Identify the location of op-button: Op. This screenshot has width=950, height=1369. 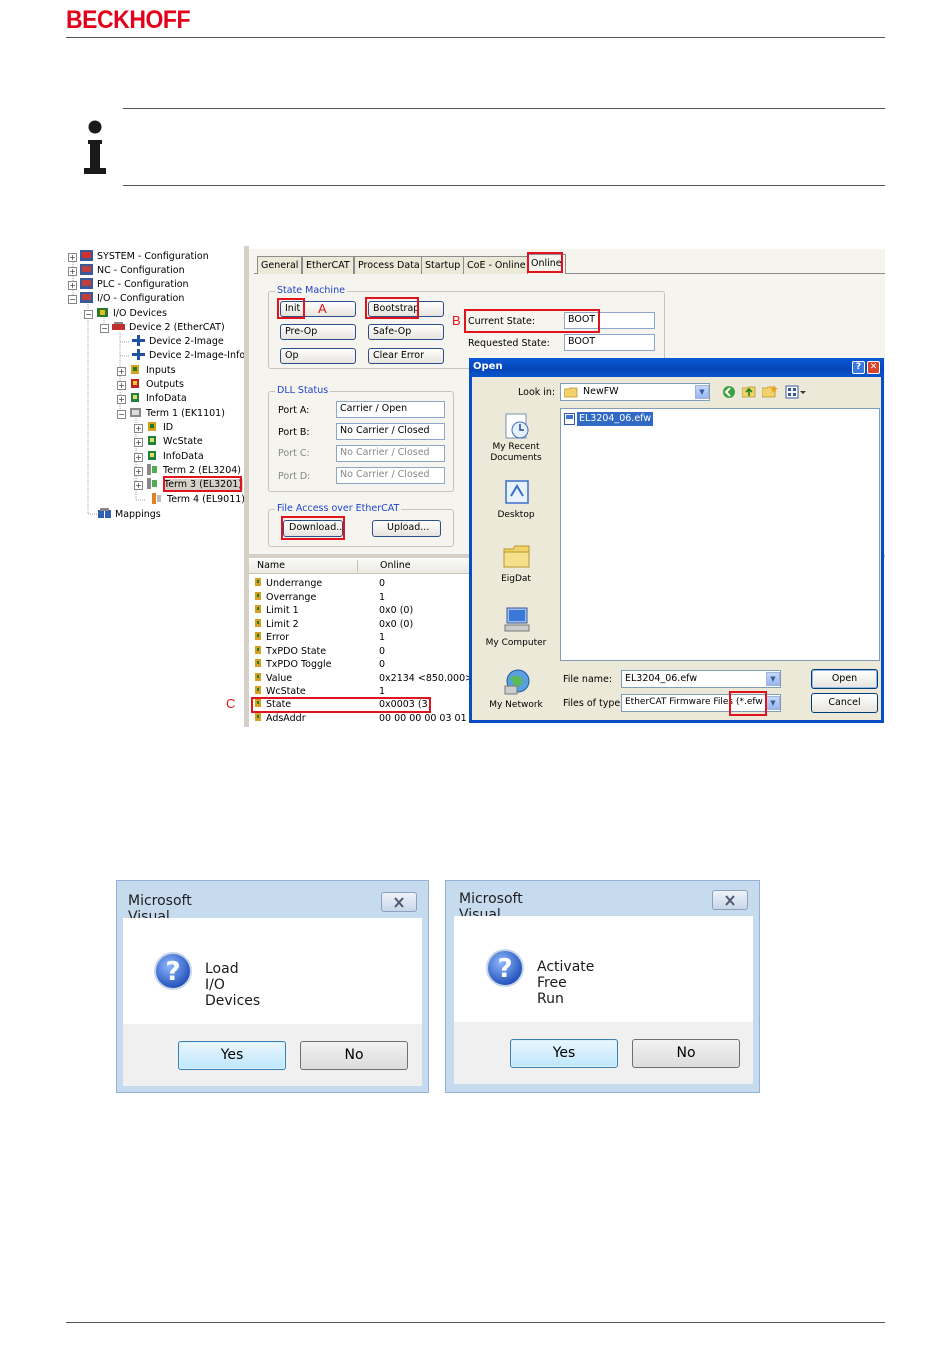
(318, 356).